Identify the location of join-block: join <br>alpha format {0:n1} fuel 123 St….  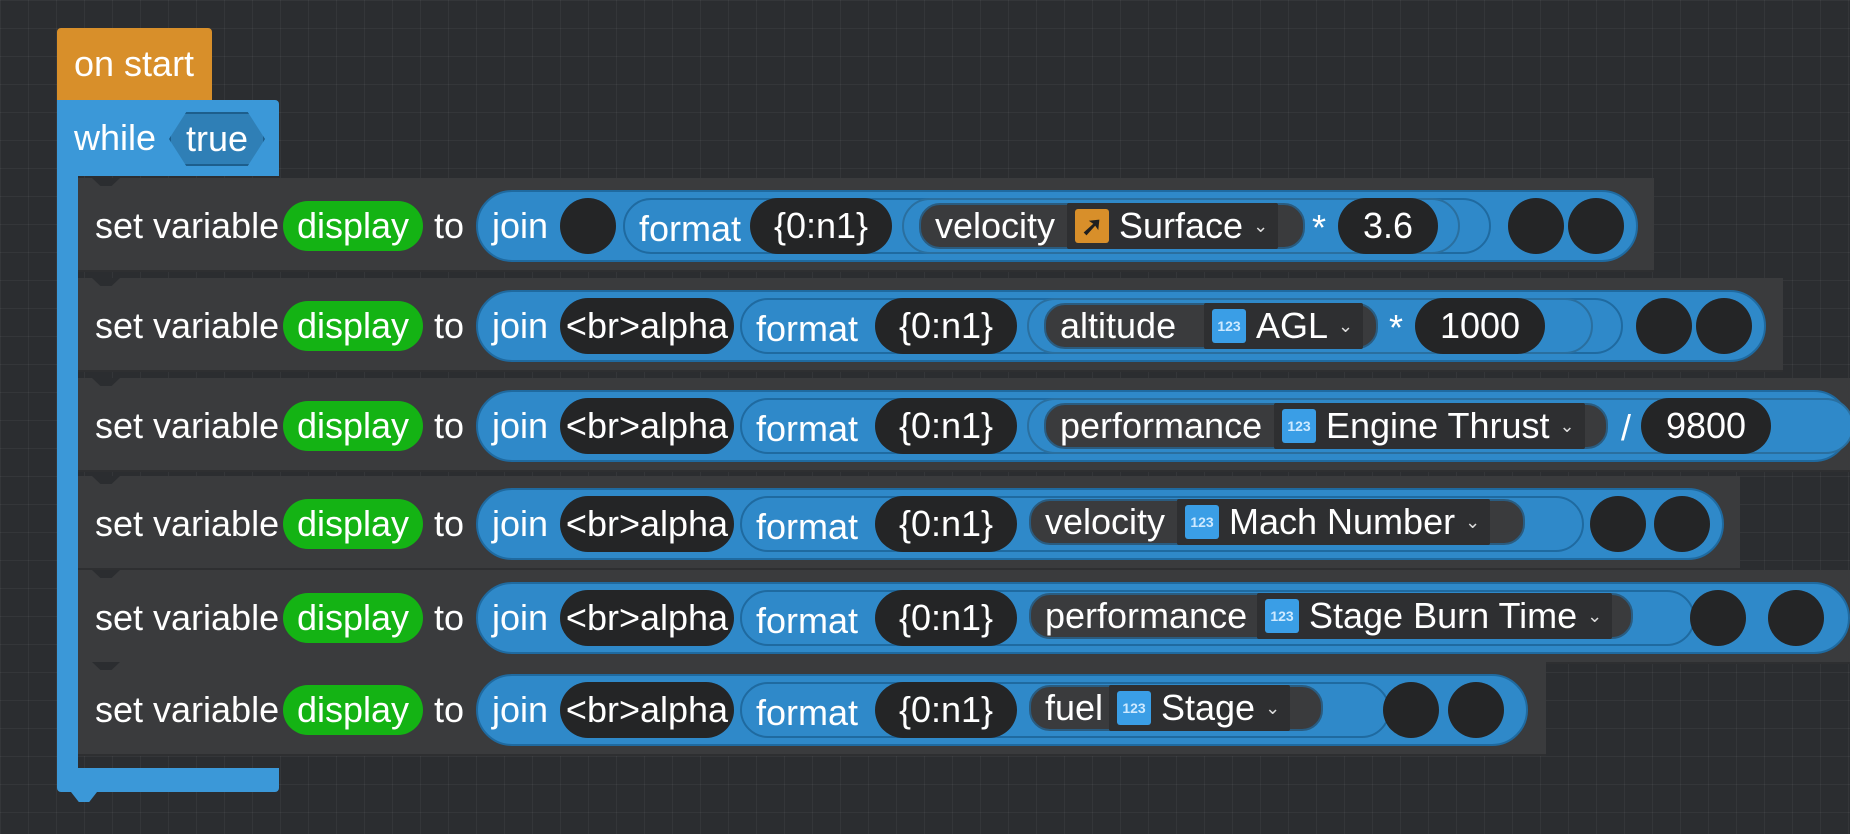
(1002, 710).